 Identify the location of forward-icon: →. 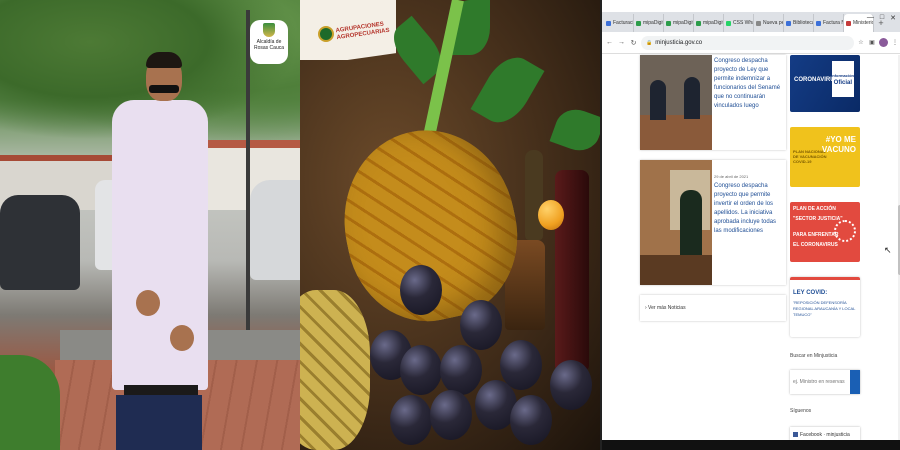
(621, 42).